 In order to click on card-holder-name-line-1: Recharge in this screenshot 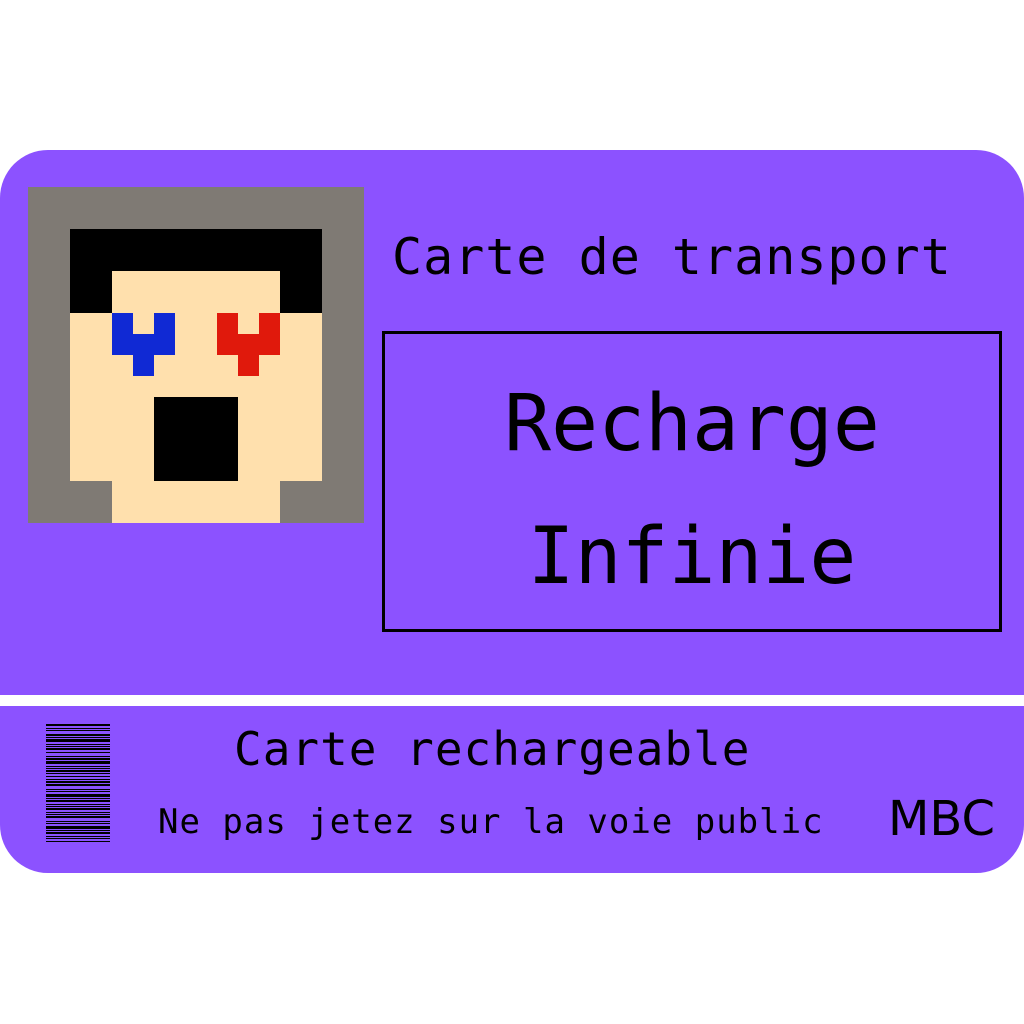, I will do `click(692, 424)`.